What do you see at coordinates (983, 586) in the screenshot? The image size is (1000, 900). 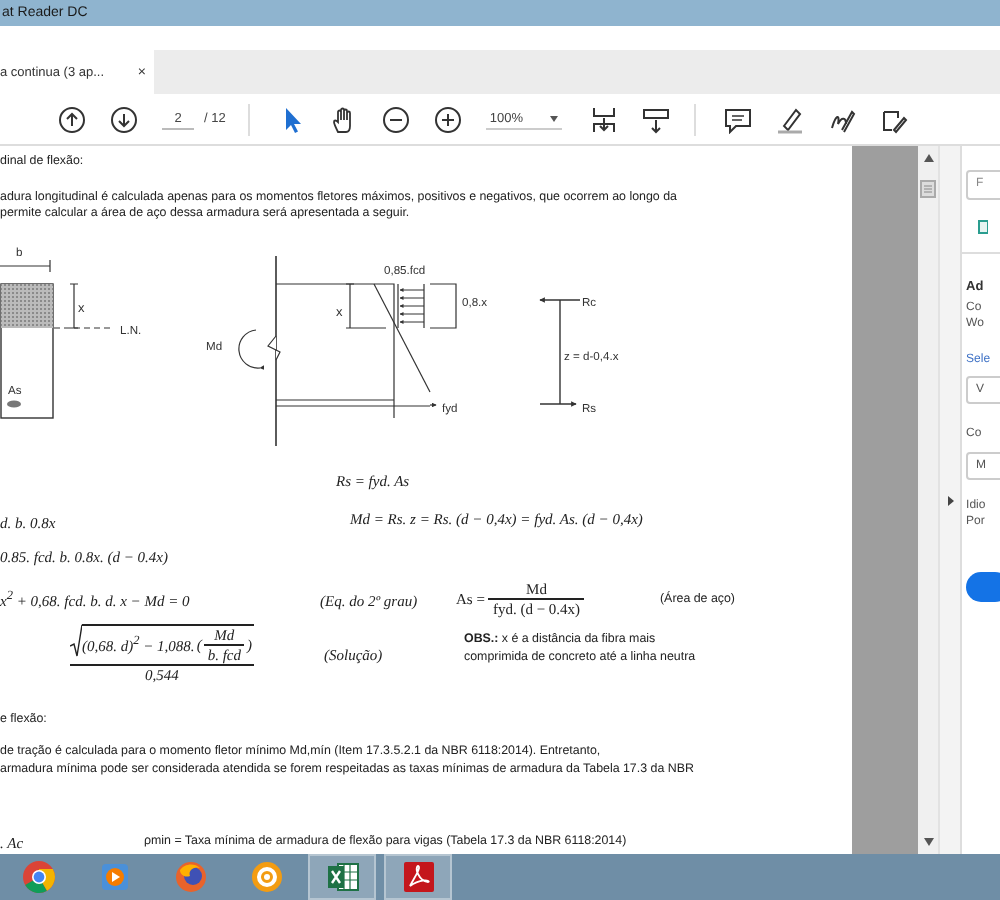 I see `action-button` at bounding box center [983, 586].